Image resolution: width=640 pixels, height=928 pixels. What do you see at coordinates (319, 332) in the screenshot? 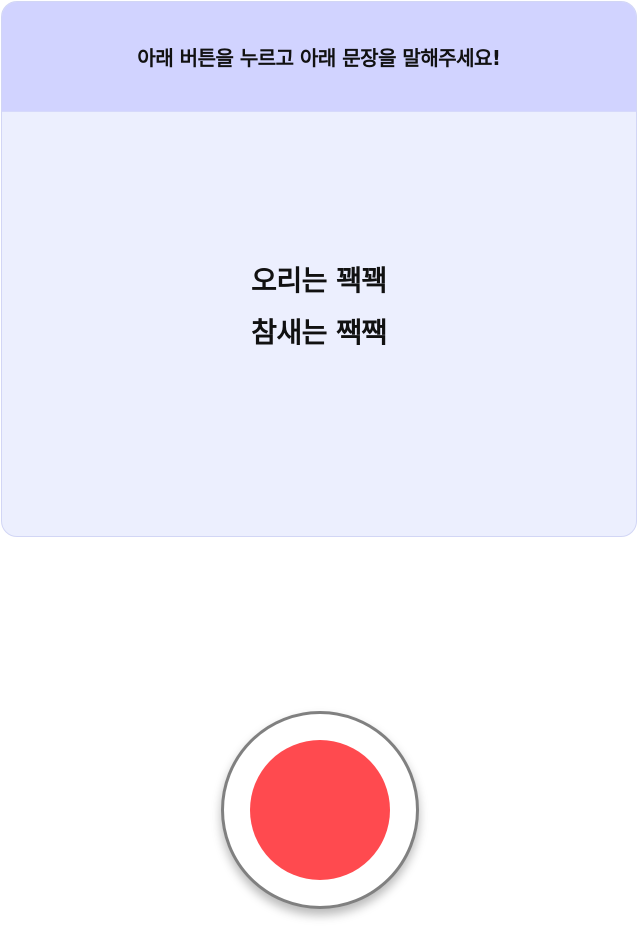
I see `sentence-line-2: 참새는 짹짹` at bounding box center [319, 332].